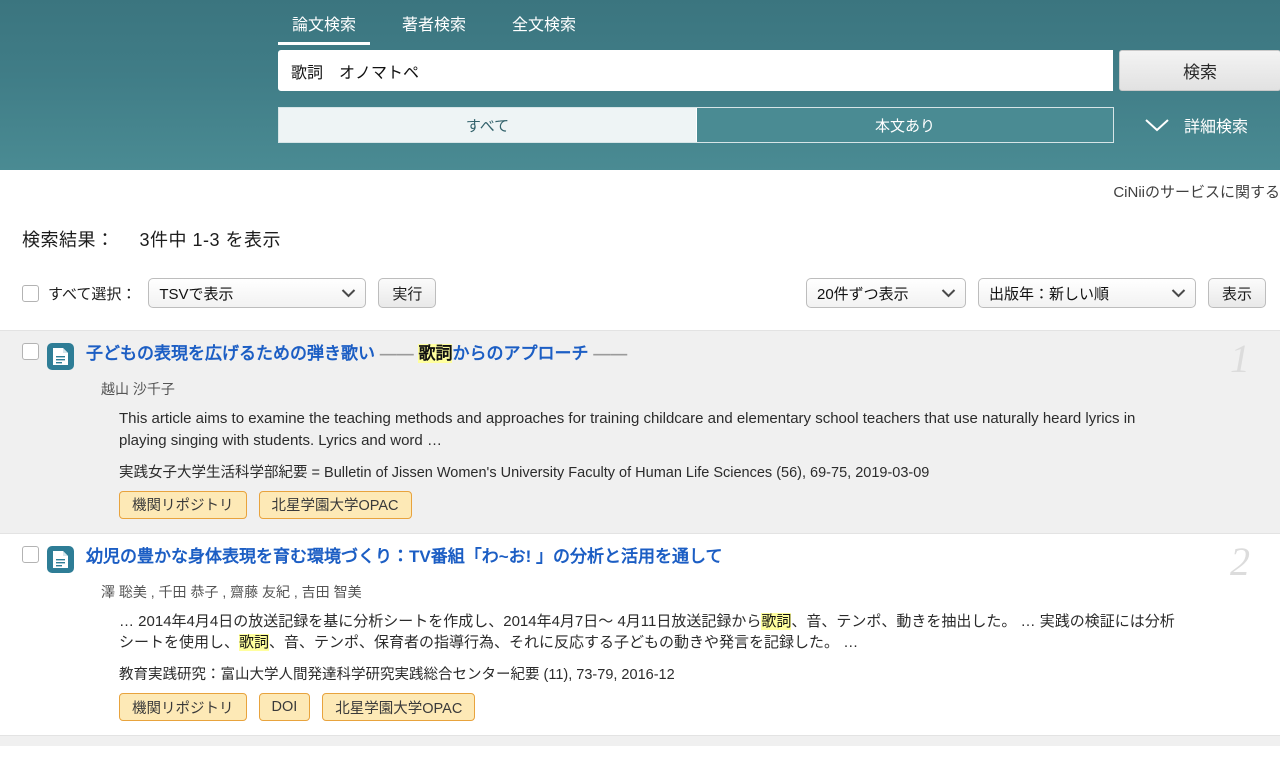  I want to click on export-format-value: TSVで表示, so click(196, 294).